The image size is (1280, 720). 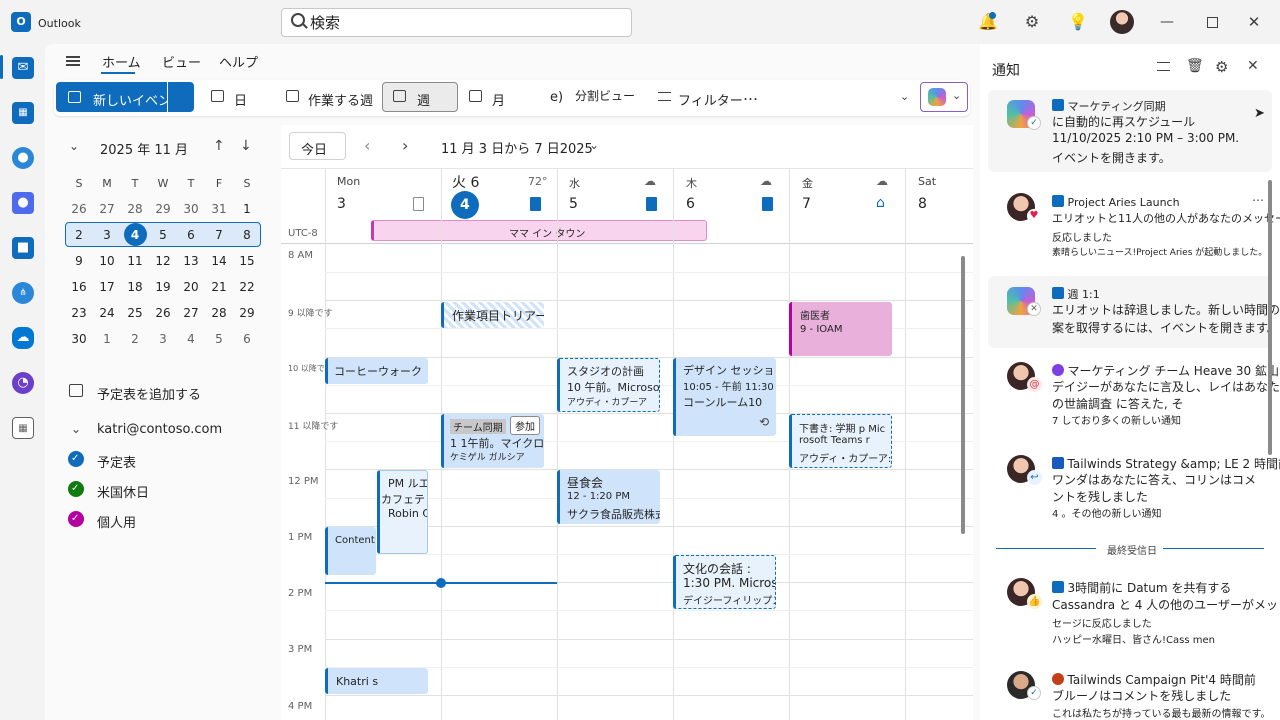 I want to click on close-icon: ✕, so click(x=1254, y=22).